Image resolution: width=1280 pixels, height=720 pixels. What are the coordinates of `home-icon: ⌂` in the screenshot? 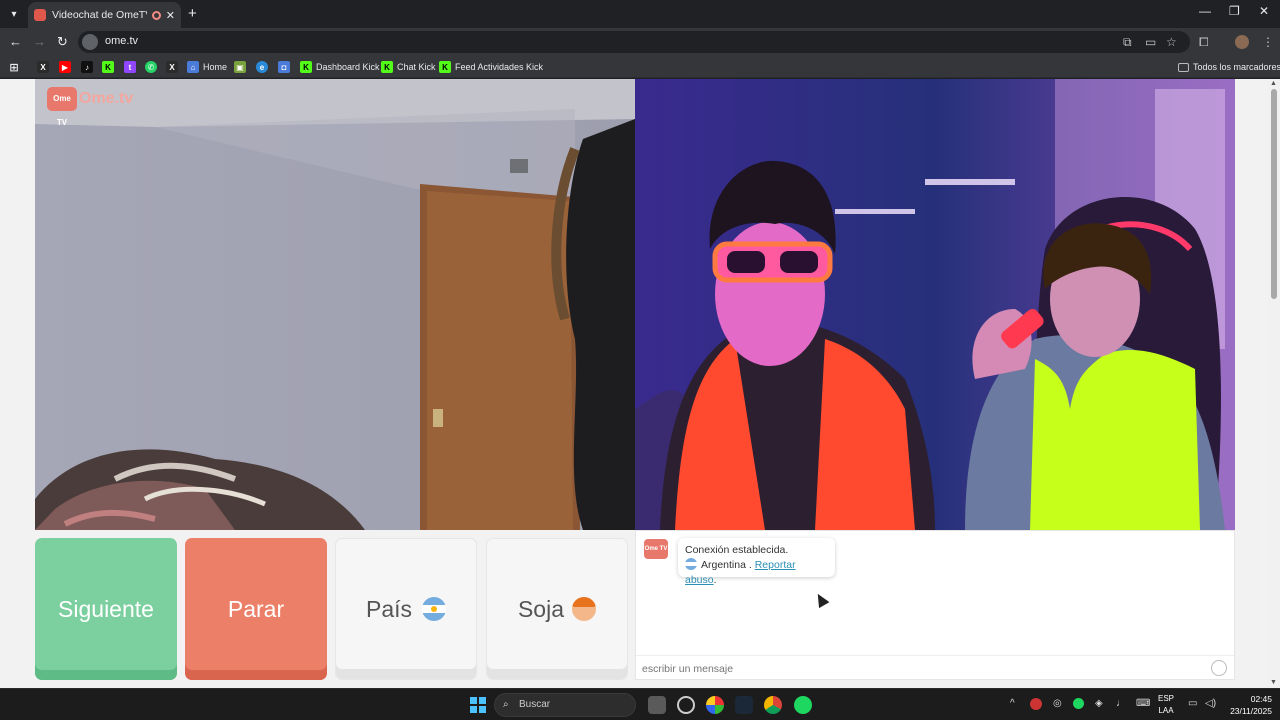 It's located at (193, 67).